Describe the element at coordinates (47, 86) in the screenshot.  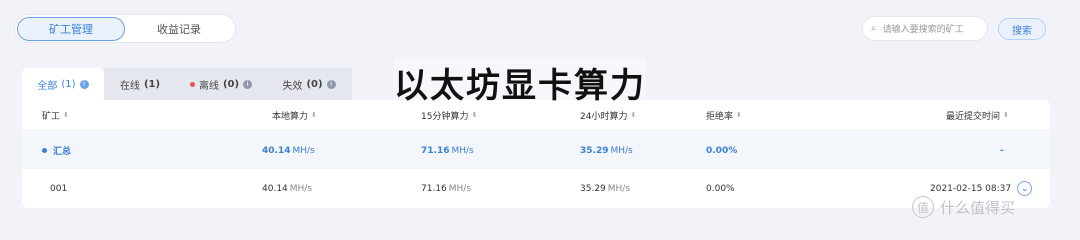
I see `tab-all-label: 全部` at that location.